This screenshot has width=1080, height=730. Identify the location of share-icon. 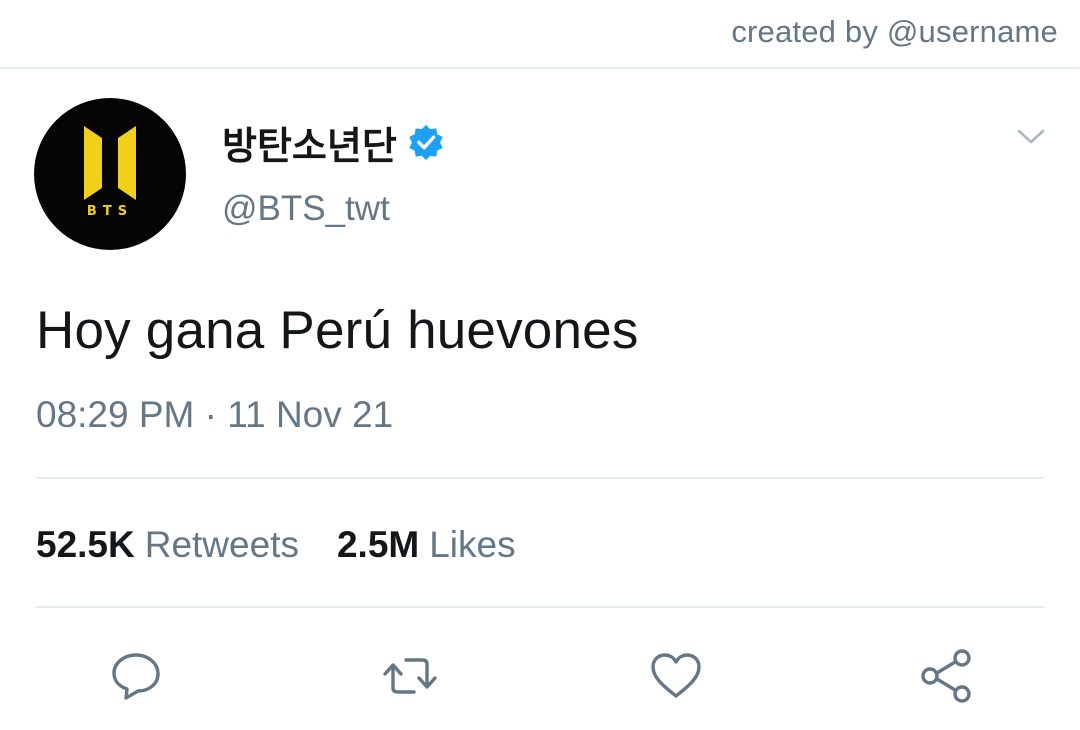
(946, 676).